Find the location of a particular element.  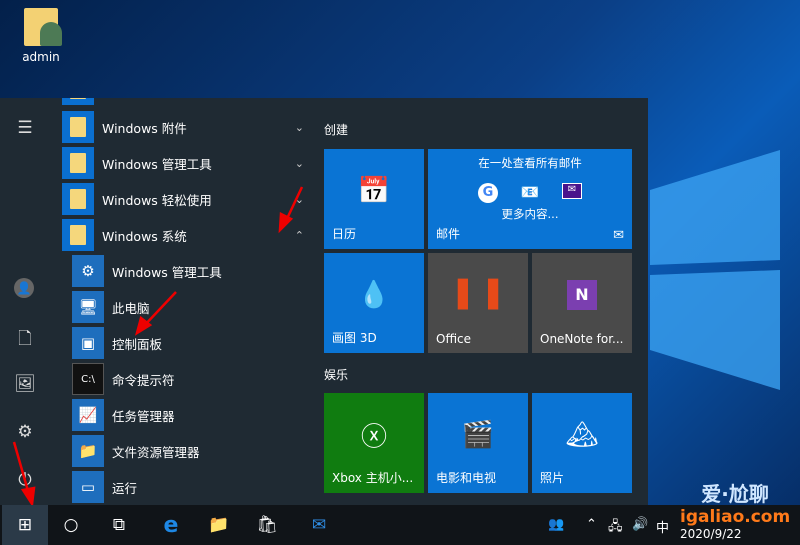

task-view-button: ⧉ is located at coordinates (119, 525).